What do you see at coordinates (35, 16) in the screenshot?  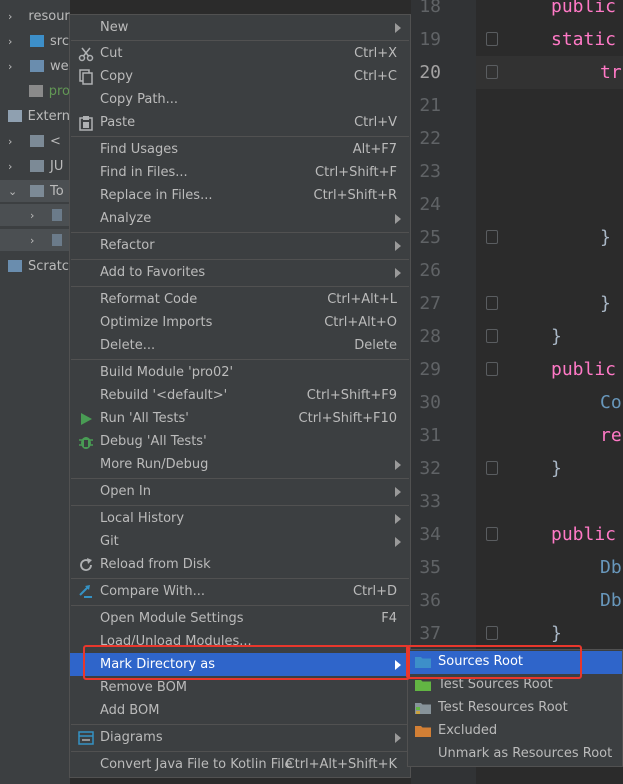 I see `tree-row-resources: › resources` at bounding box center [35, 16].